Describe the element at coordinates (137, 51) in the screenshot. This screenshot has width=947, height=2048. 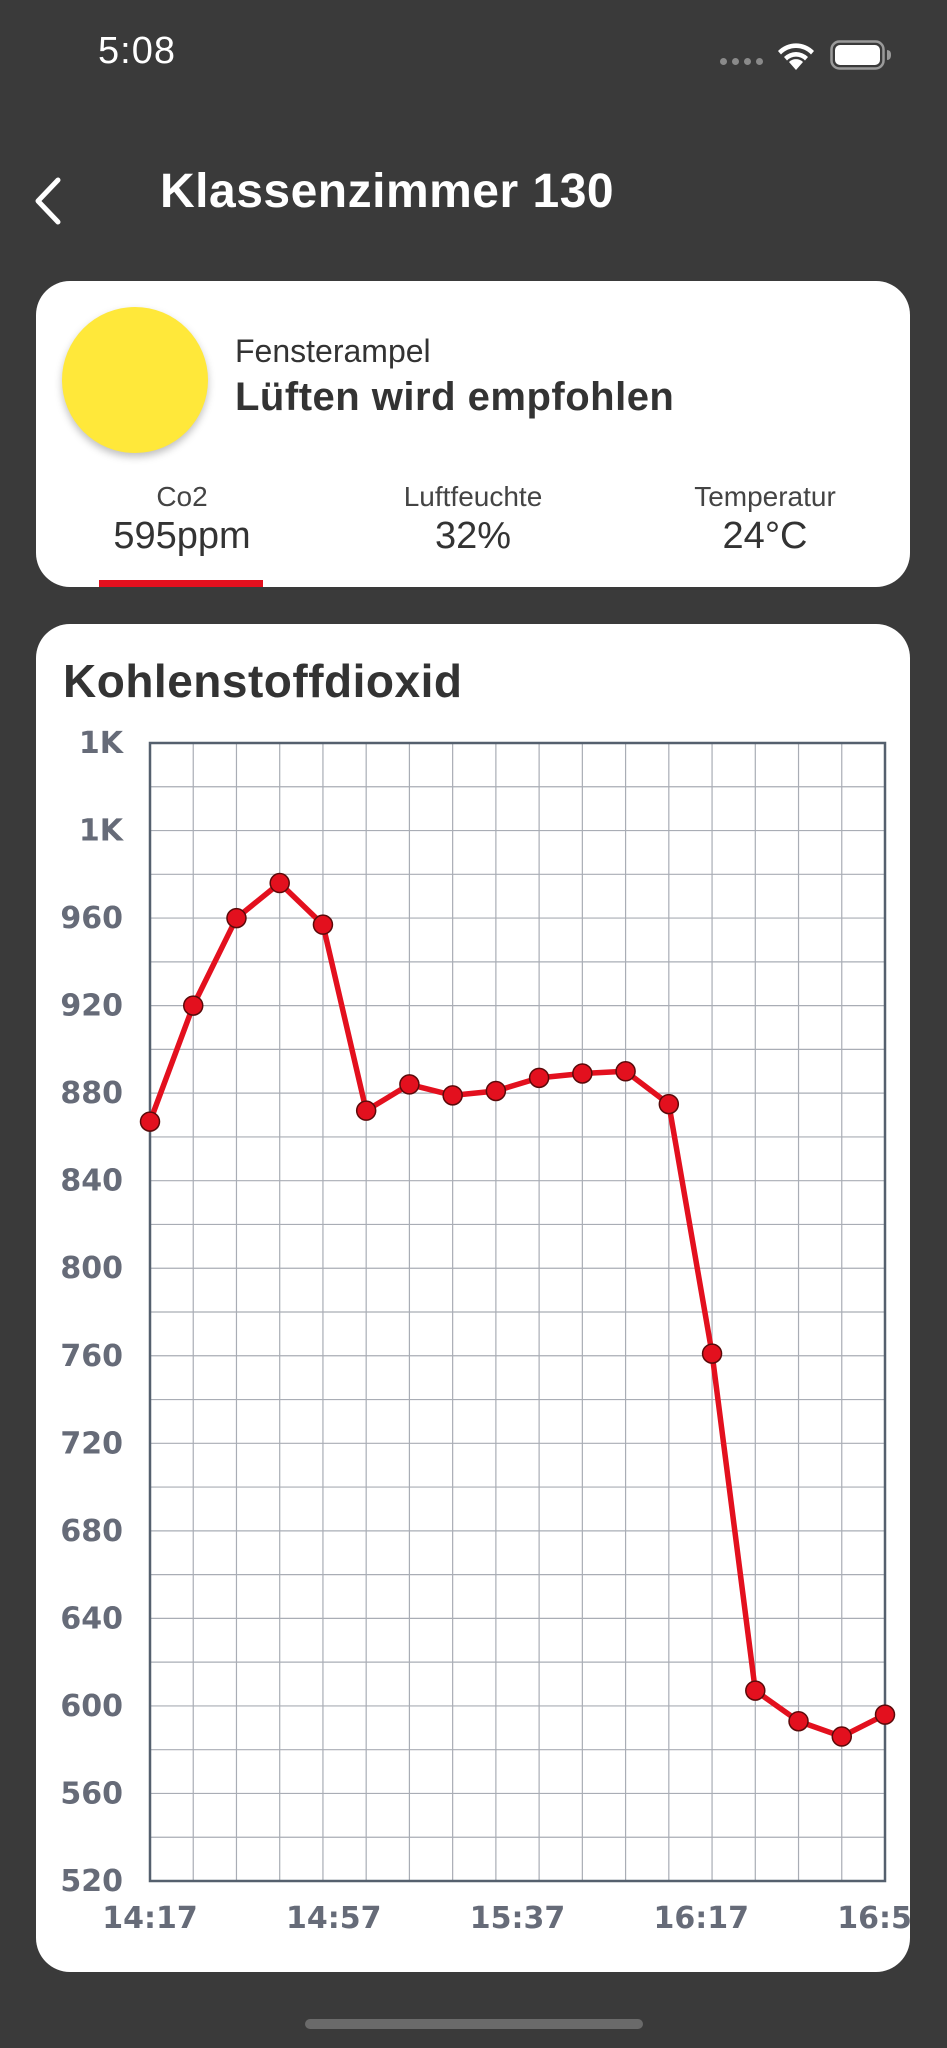
I see `status-time: 5:08` at that location.